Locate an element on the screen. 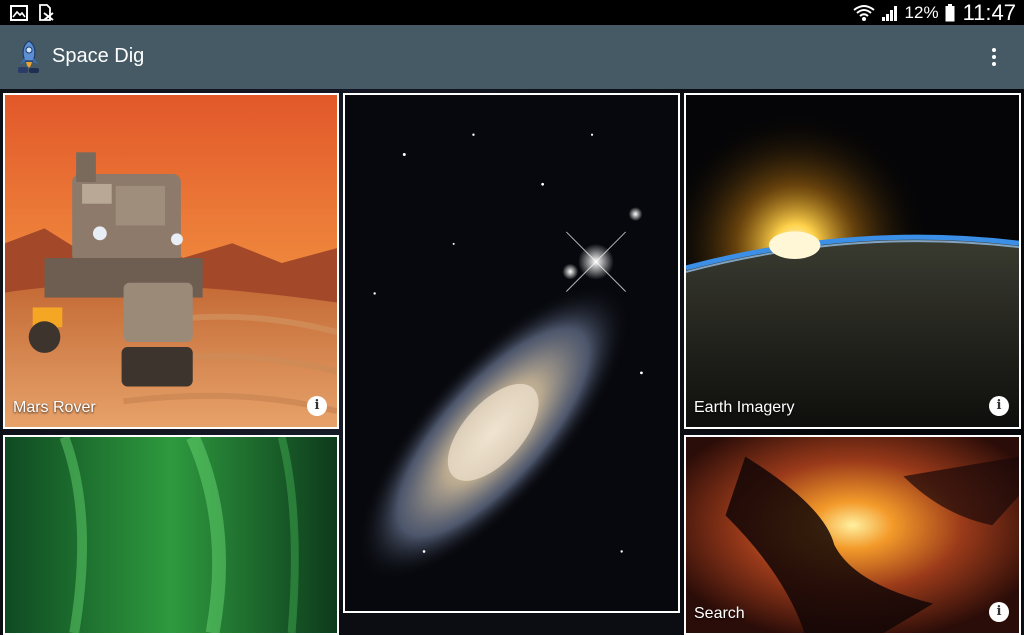 This screenshot has width=1024, height=635. rocket-logo-icon is located at coordinates (28, 56).